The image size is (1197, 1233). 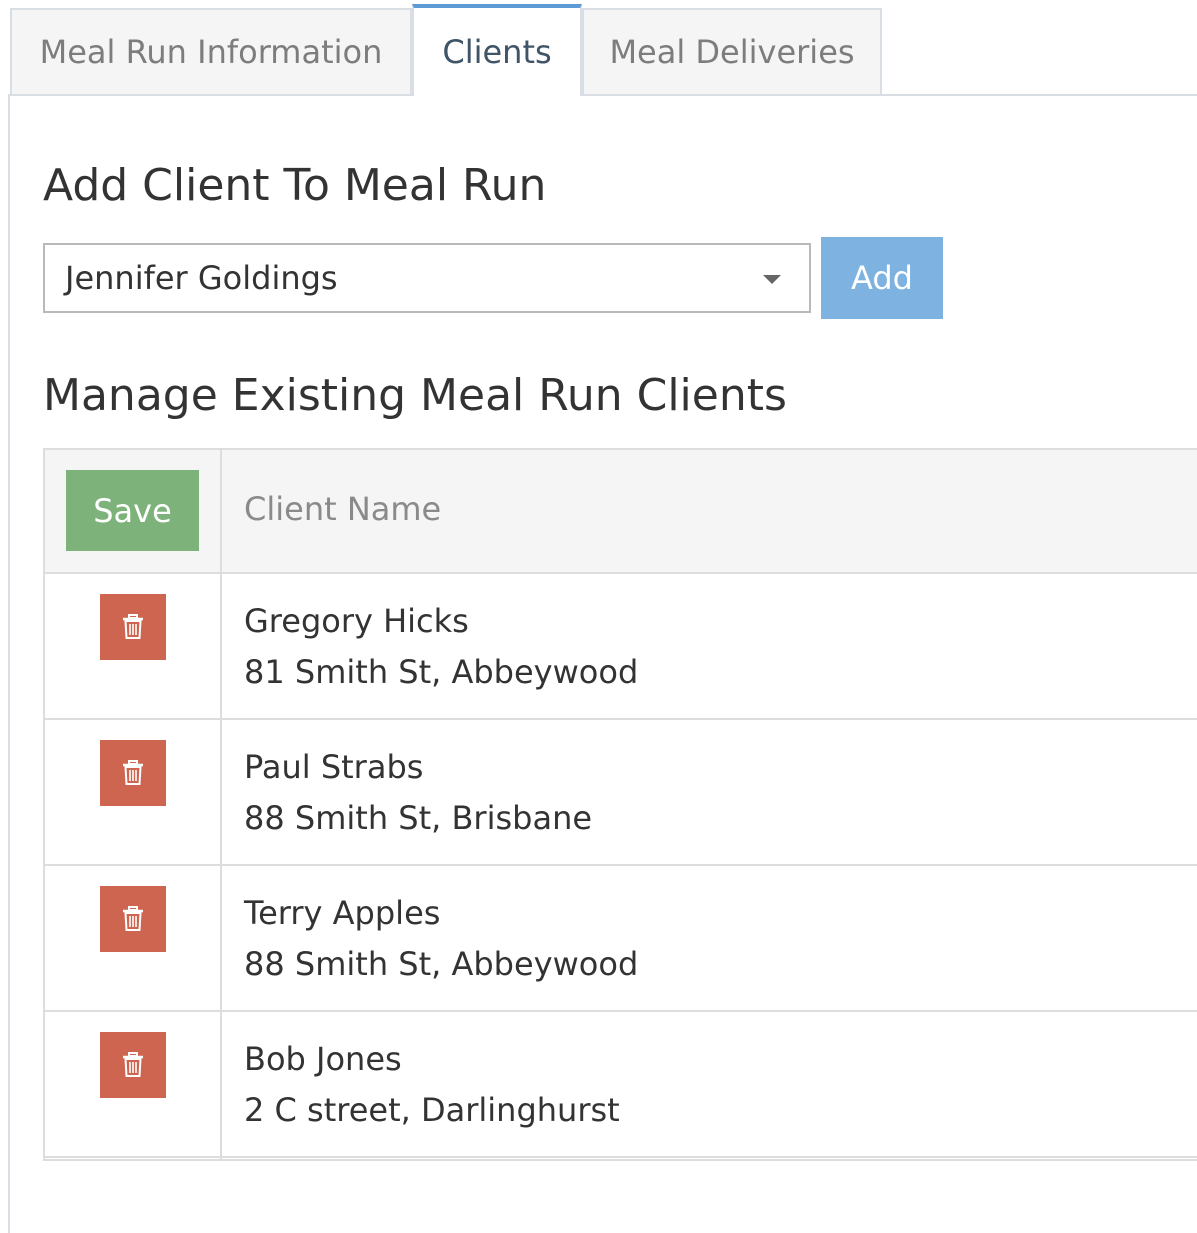 What do you see at coordinates (323, 1059) in the screenshot?
I see `client-name: Bob Jones` at bounding box center [323, 1059].